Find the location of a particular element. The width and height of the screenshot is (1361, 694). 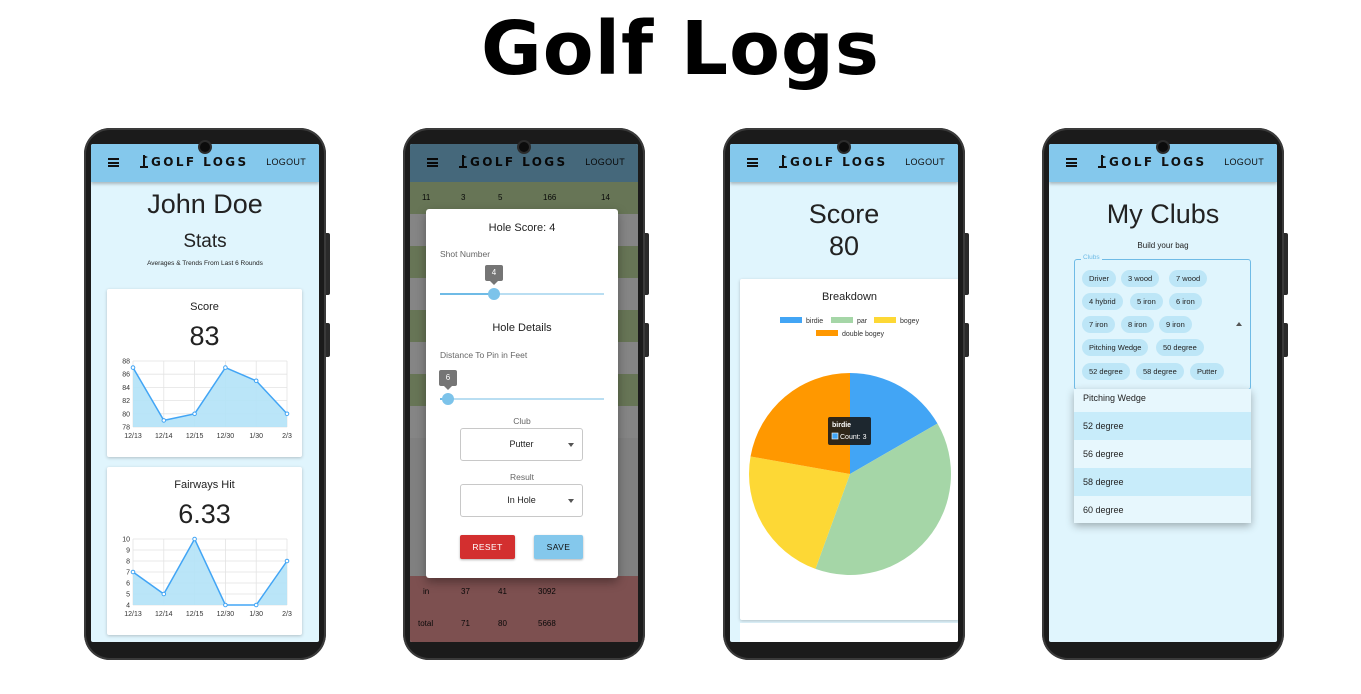

club-chip: 7 iron is located at coordinates (1098, 324).